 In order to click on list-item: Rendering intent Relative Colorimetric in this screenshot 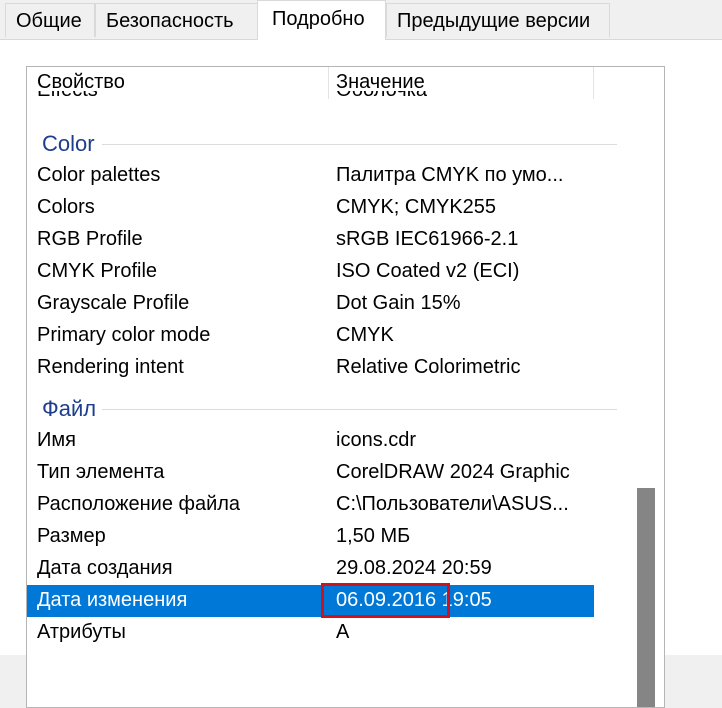, I will do `click(310, 368)`.